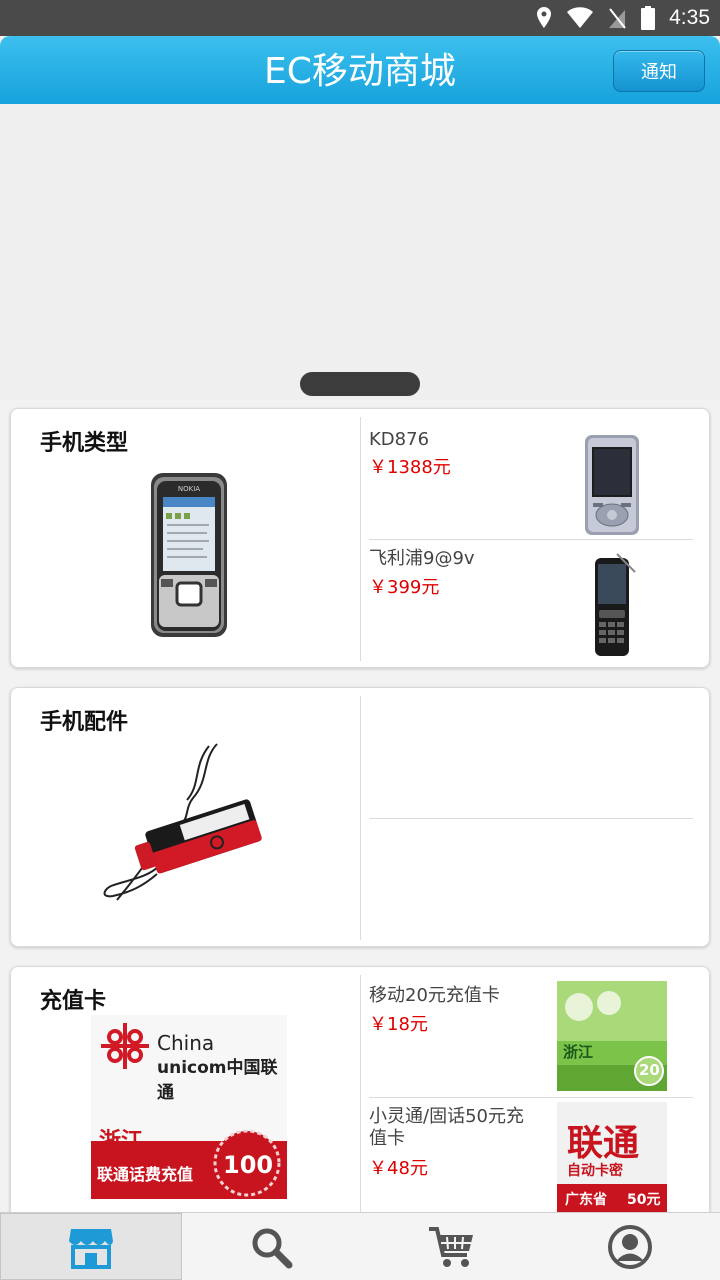  I want to click on wifi-icon, so click(580, 18).